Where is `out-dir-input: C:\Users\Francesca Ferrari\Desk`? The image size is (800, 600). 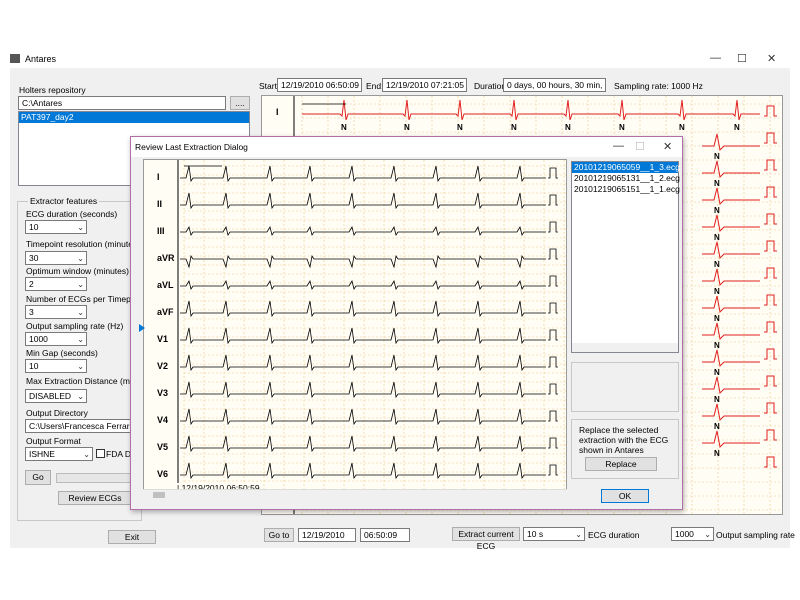
out-dir-input: C:\Users\Francesca Ferrari\Desk is located at coordinates (78, 426).